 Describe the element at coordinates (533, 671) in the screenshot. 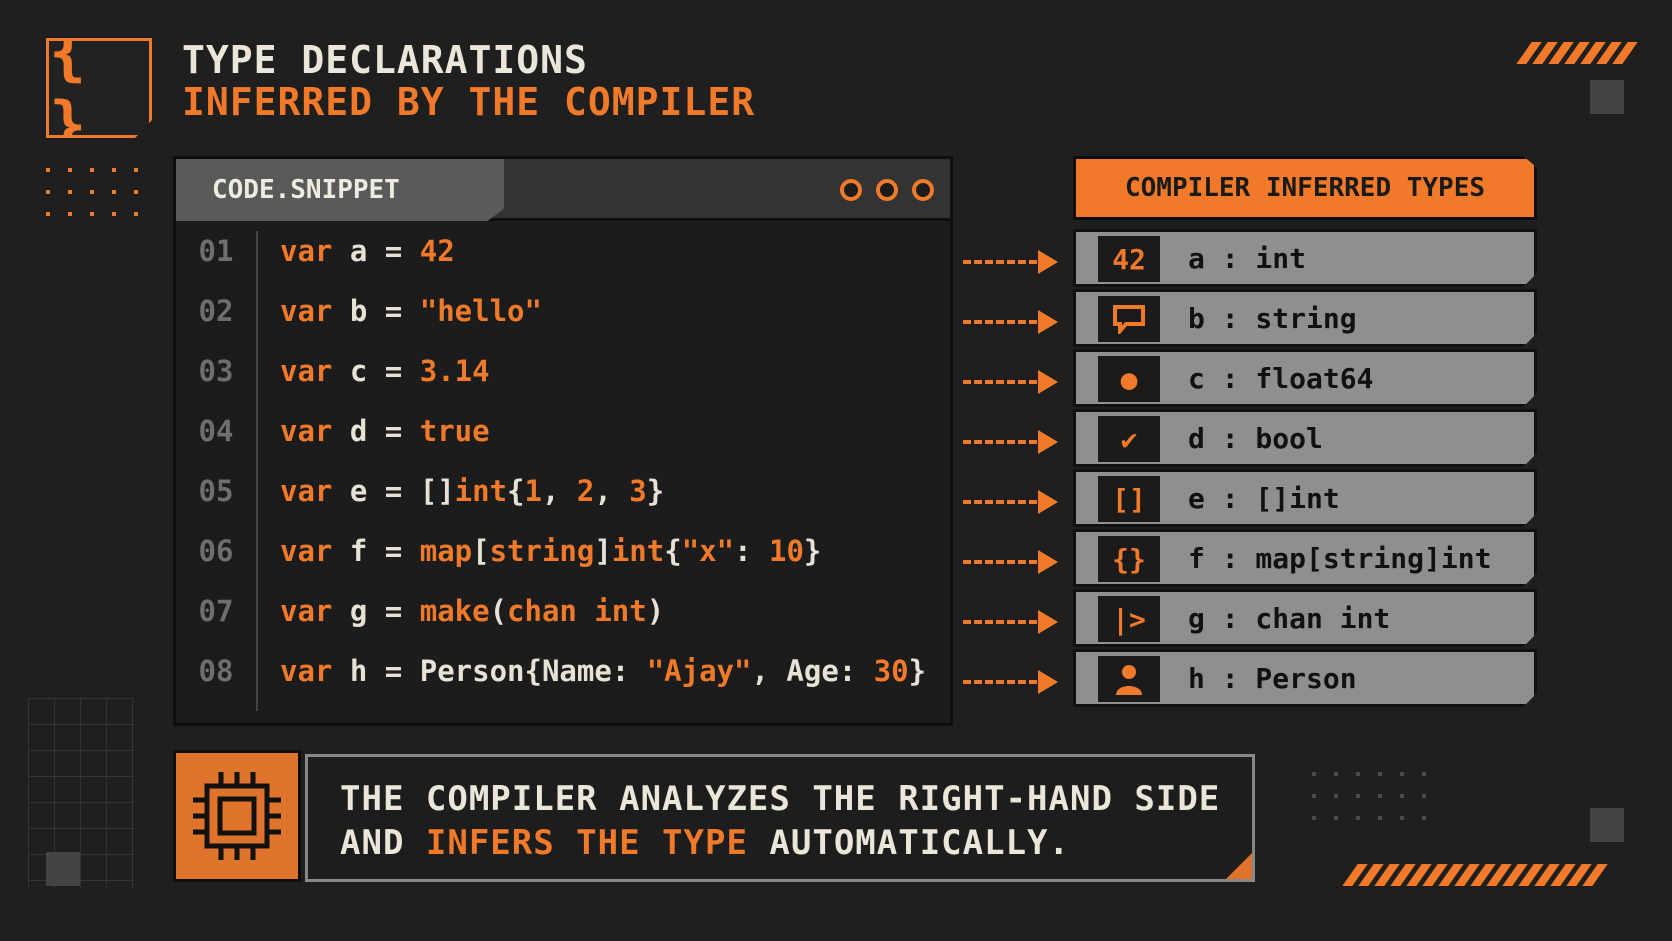

I see `code-token: Person{Name:` at that location.